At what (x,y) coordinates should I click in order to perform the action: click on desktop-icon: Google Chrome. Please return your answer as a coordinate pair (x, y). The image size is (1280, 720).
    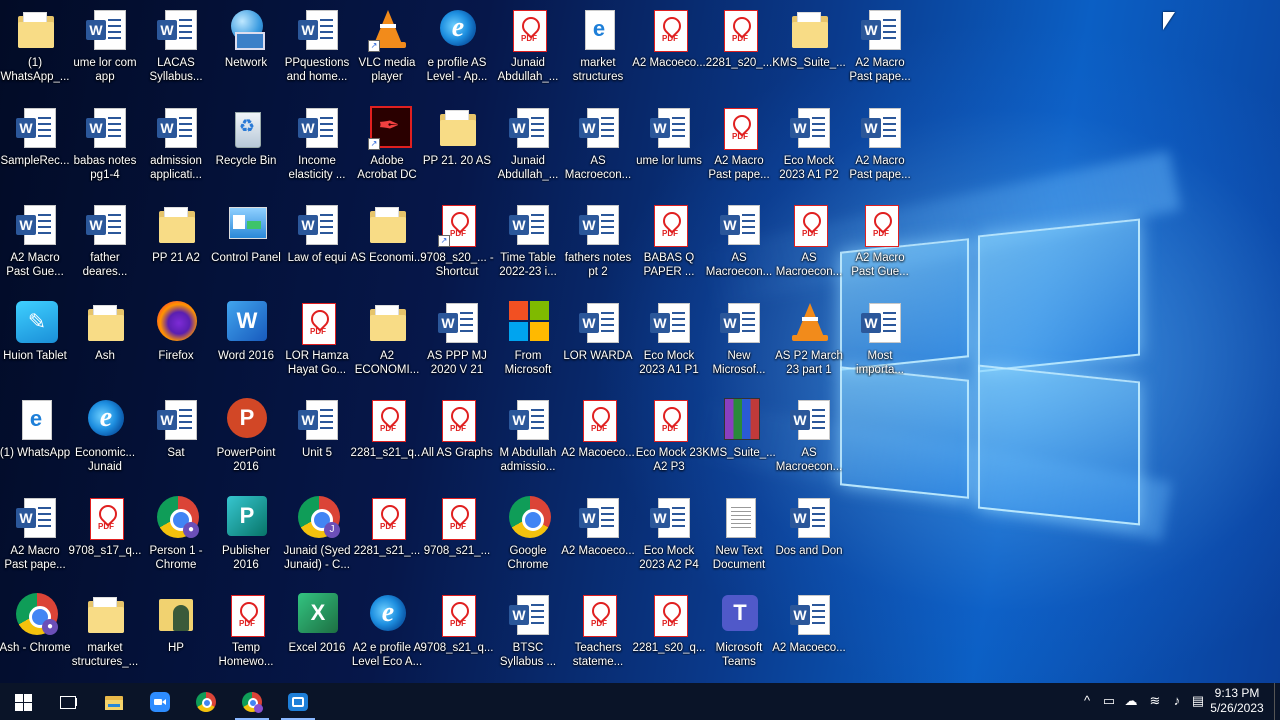
    Looking at the image, I should click on (528, 535).